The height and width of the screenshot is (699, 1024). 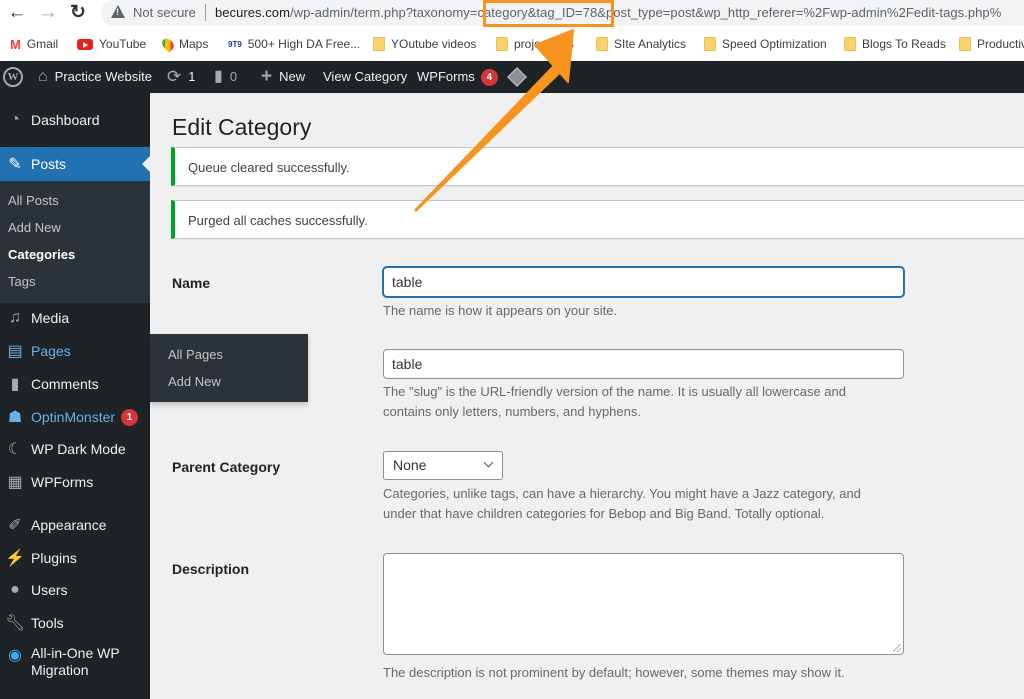 I want to click on ntn-icon: 9T9, so click(x=235, y=44).